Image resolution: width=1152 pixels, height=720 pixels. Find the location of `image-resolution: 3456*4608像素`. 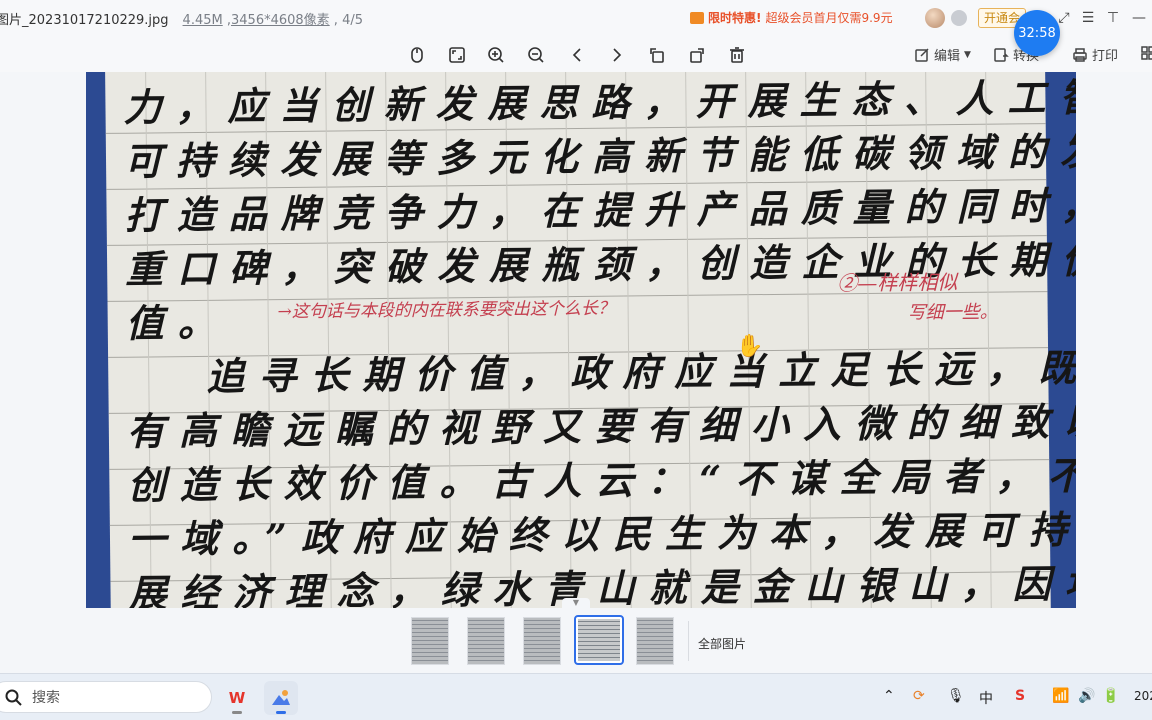

image-resolution: 3456*4608像素 is located at coordinates (280, 20).